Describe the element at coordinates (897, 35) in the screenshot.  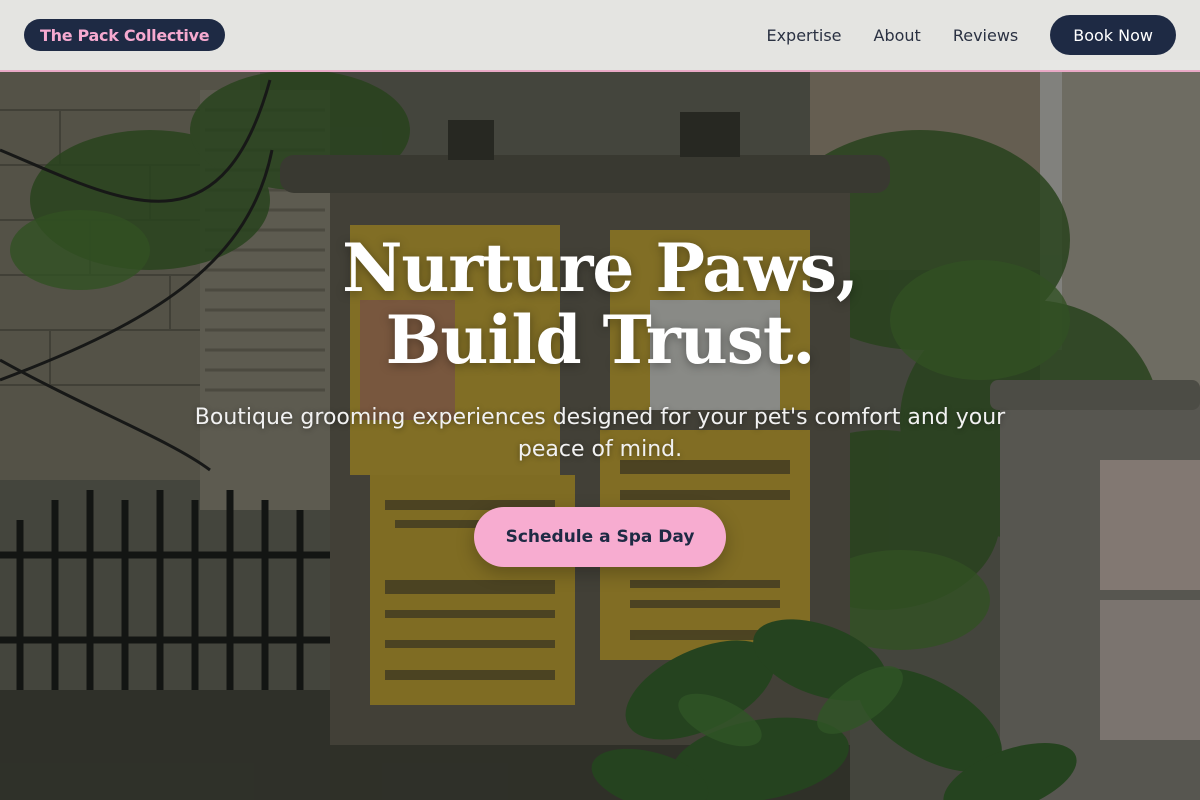
I see `nav-link-about: About` at that location.